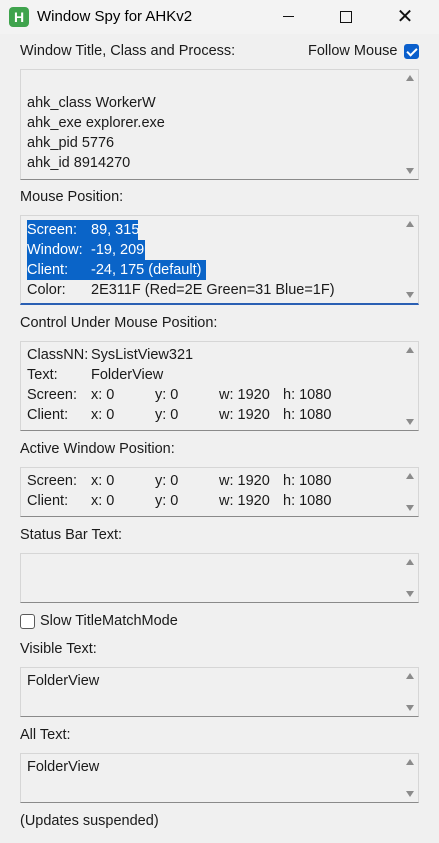  I want to click on maximize-icon, so click(346, 16).